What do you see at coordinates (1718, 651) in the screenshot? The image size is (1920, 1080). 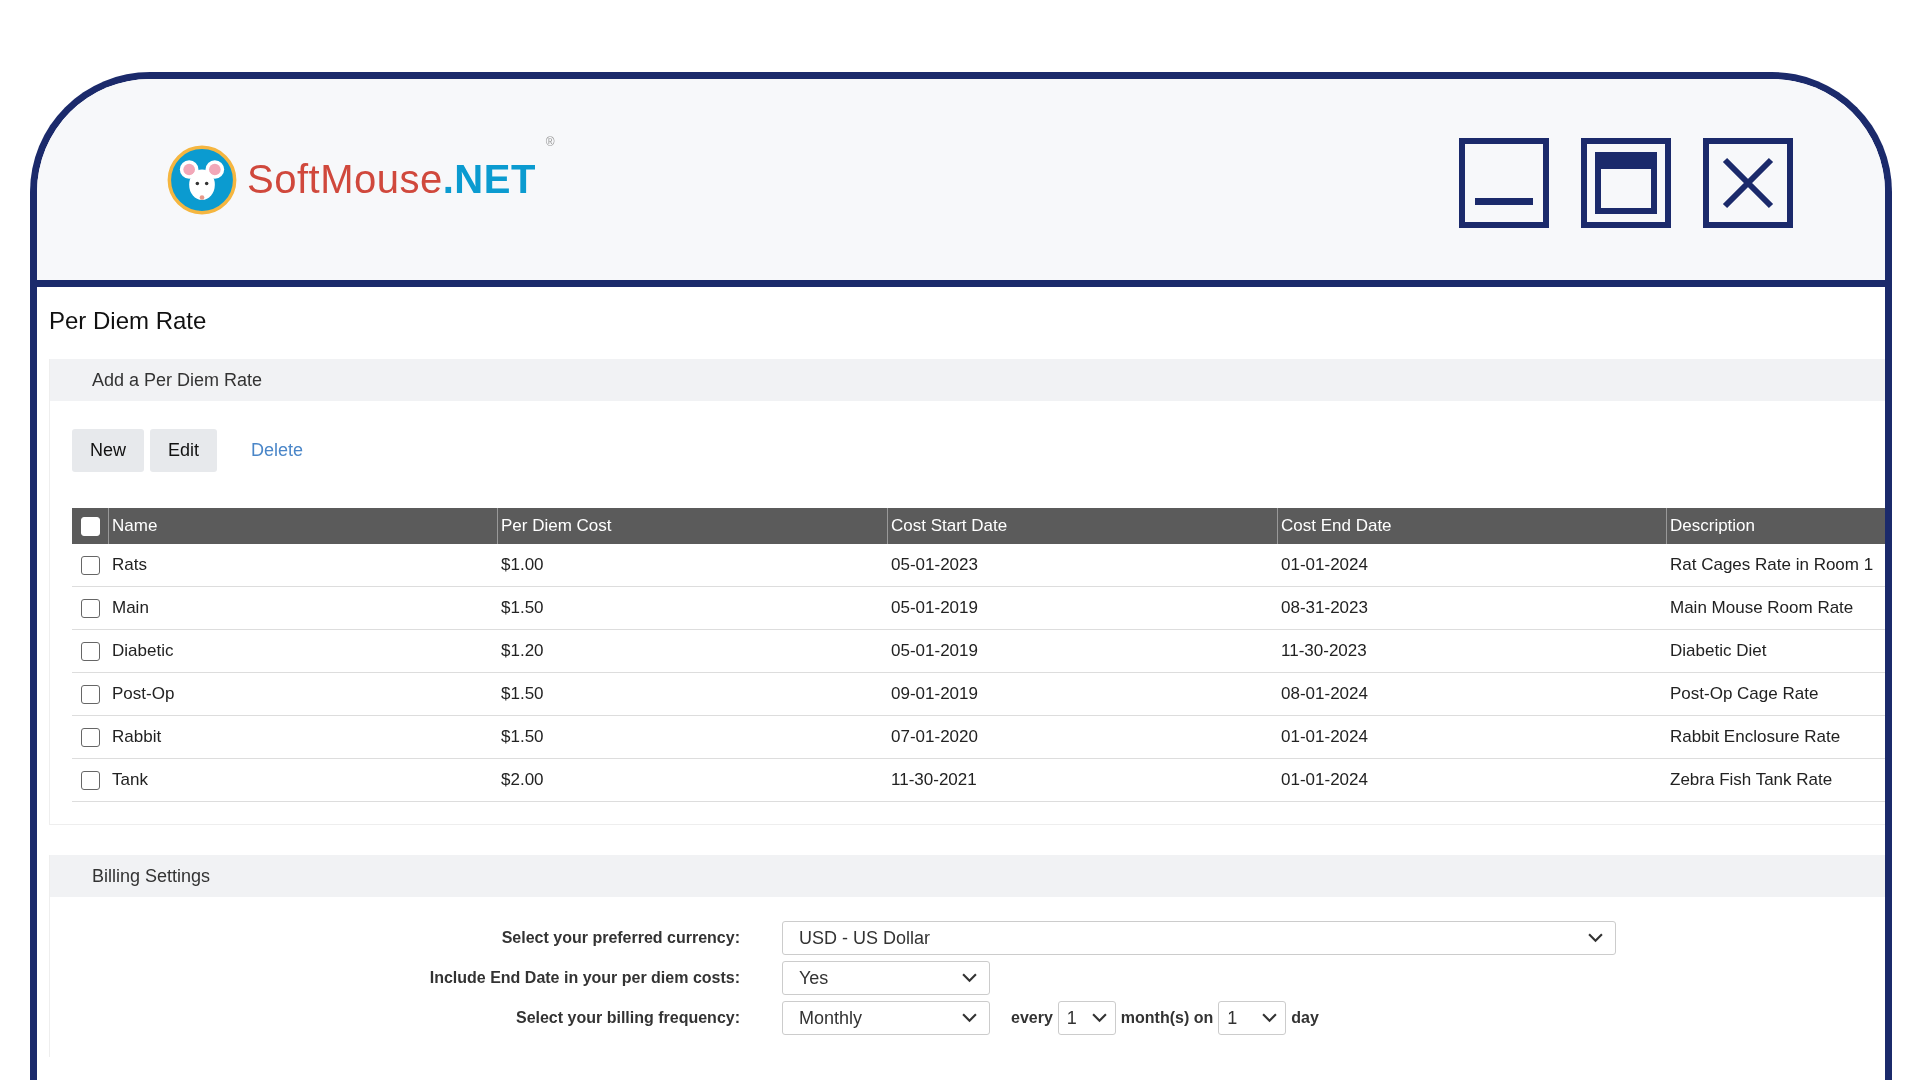 I see `table-cell-text: Diabetic Diet` at bounding box center [1718, 651].